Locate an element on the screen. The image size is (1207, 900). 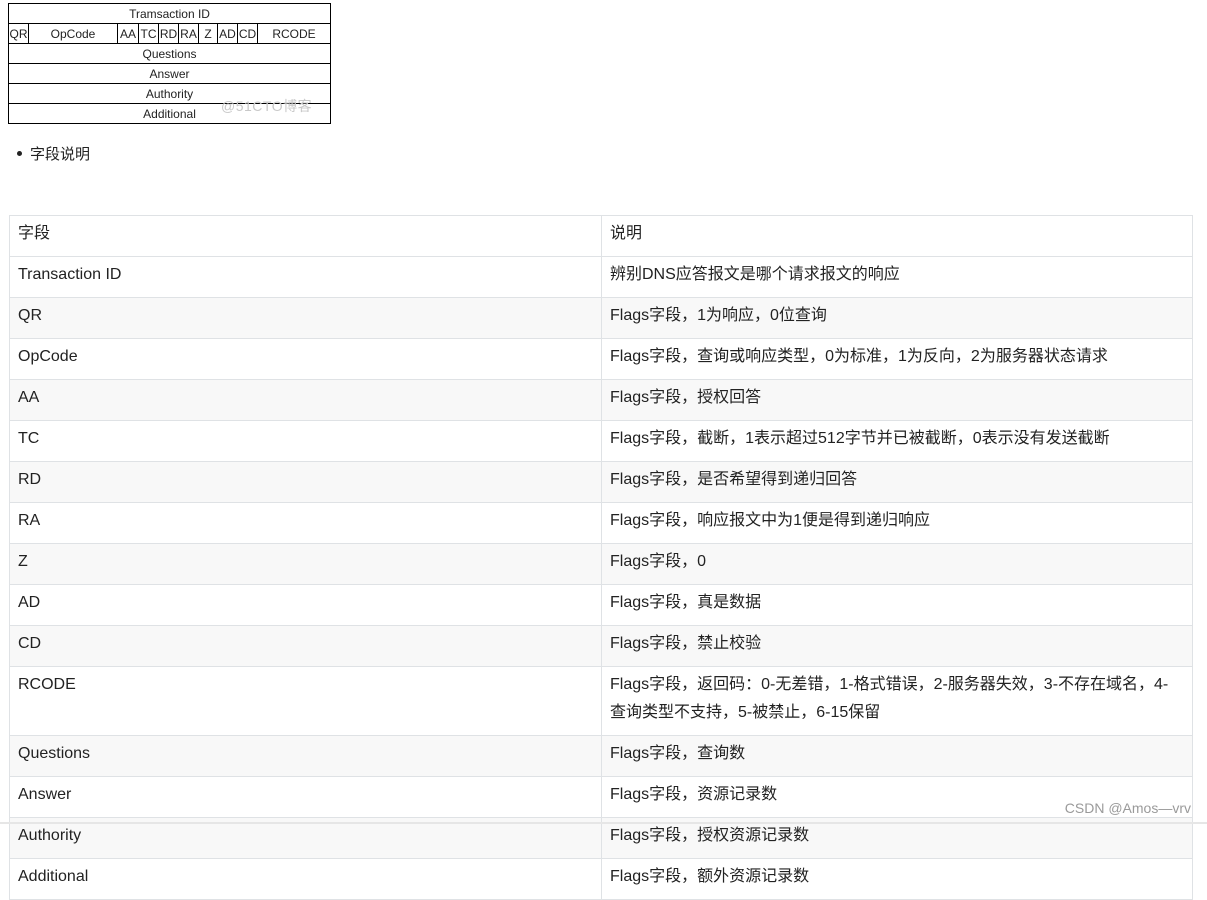
table-cell-field: TC is located at coordinates (305, 441).